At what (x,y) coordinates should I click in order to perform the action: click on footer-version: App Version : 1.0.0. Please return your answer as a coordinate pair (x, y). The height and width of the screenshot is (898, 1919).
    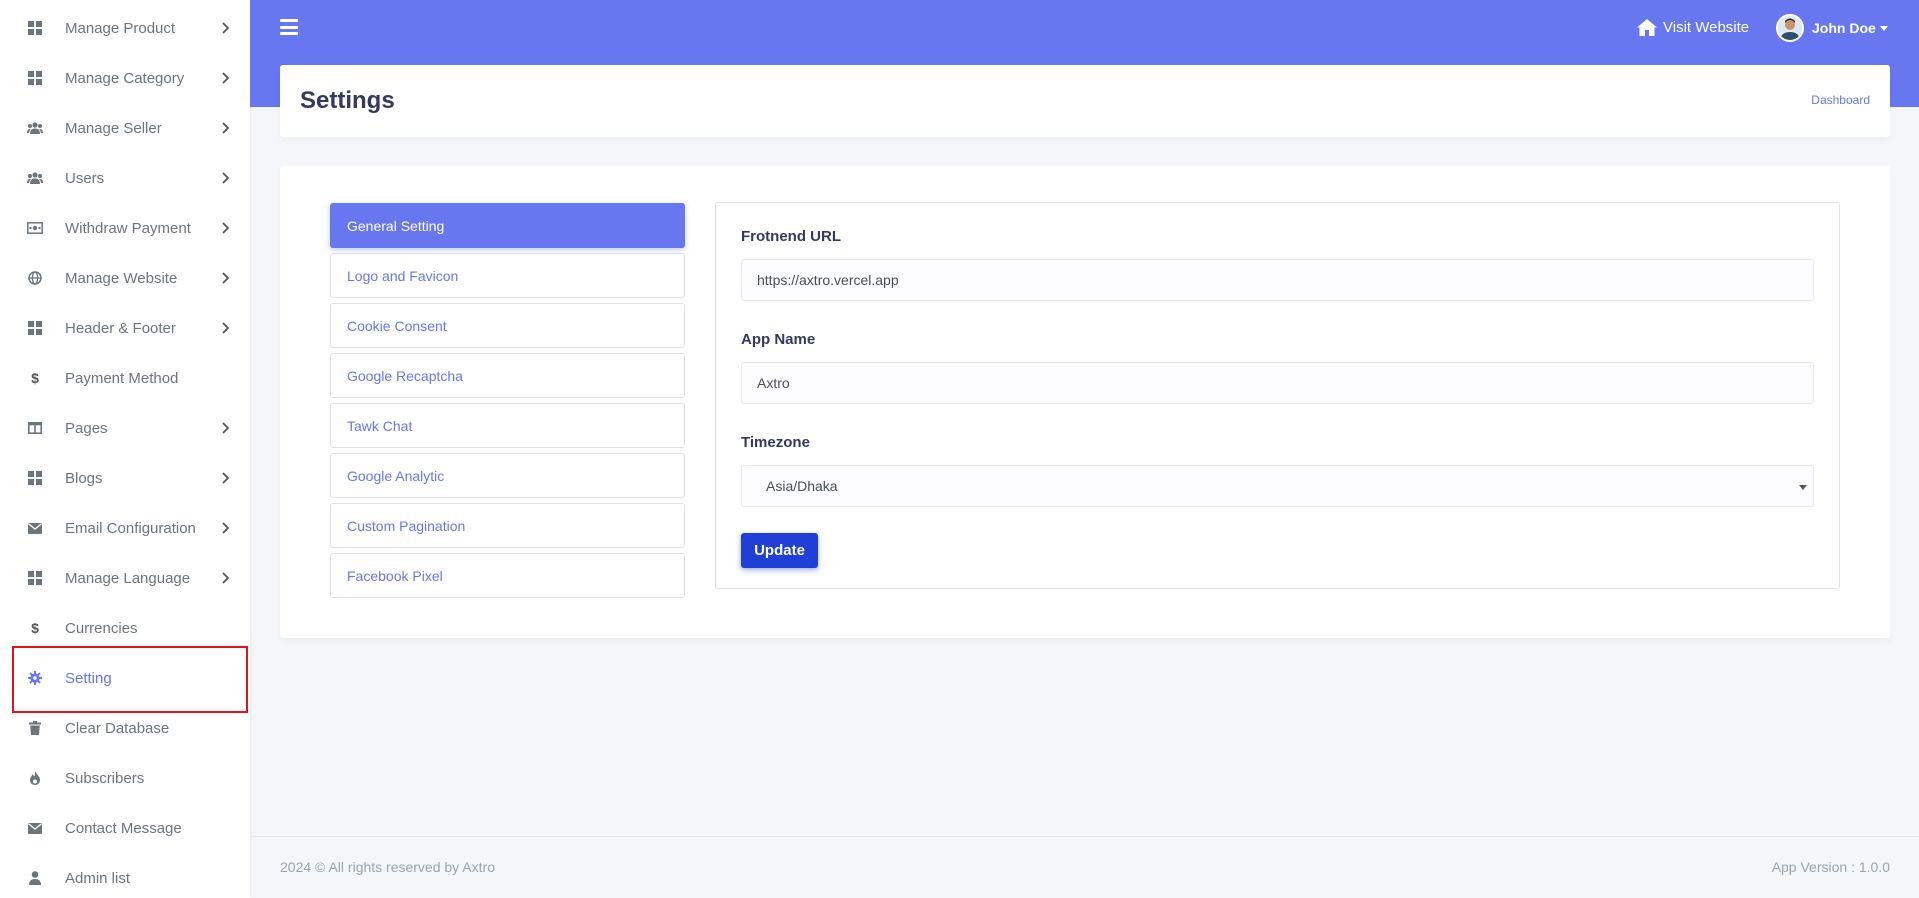
    Looking at the image, I should click on (1830, 867).